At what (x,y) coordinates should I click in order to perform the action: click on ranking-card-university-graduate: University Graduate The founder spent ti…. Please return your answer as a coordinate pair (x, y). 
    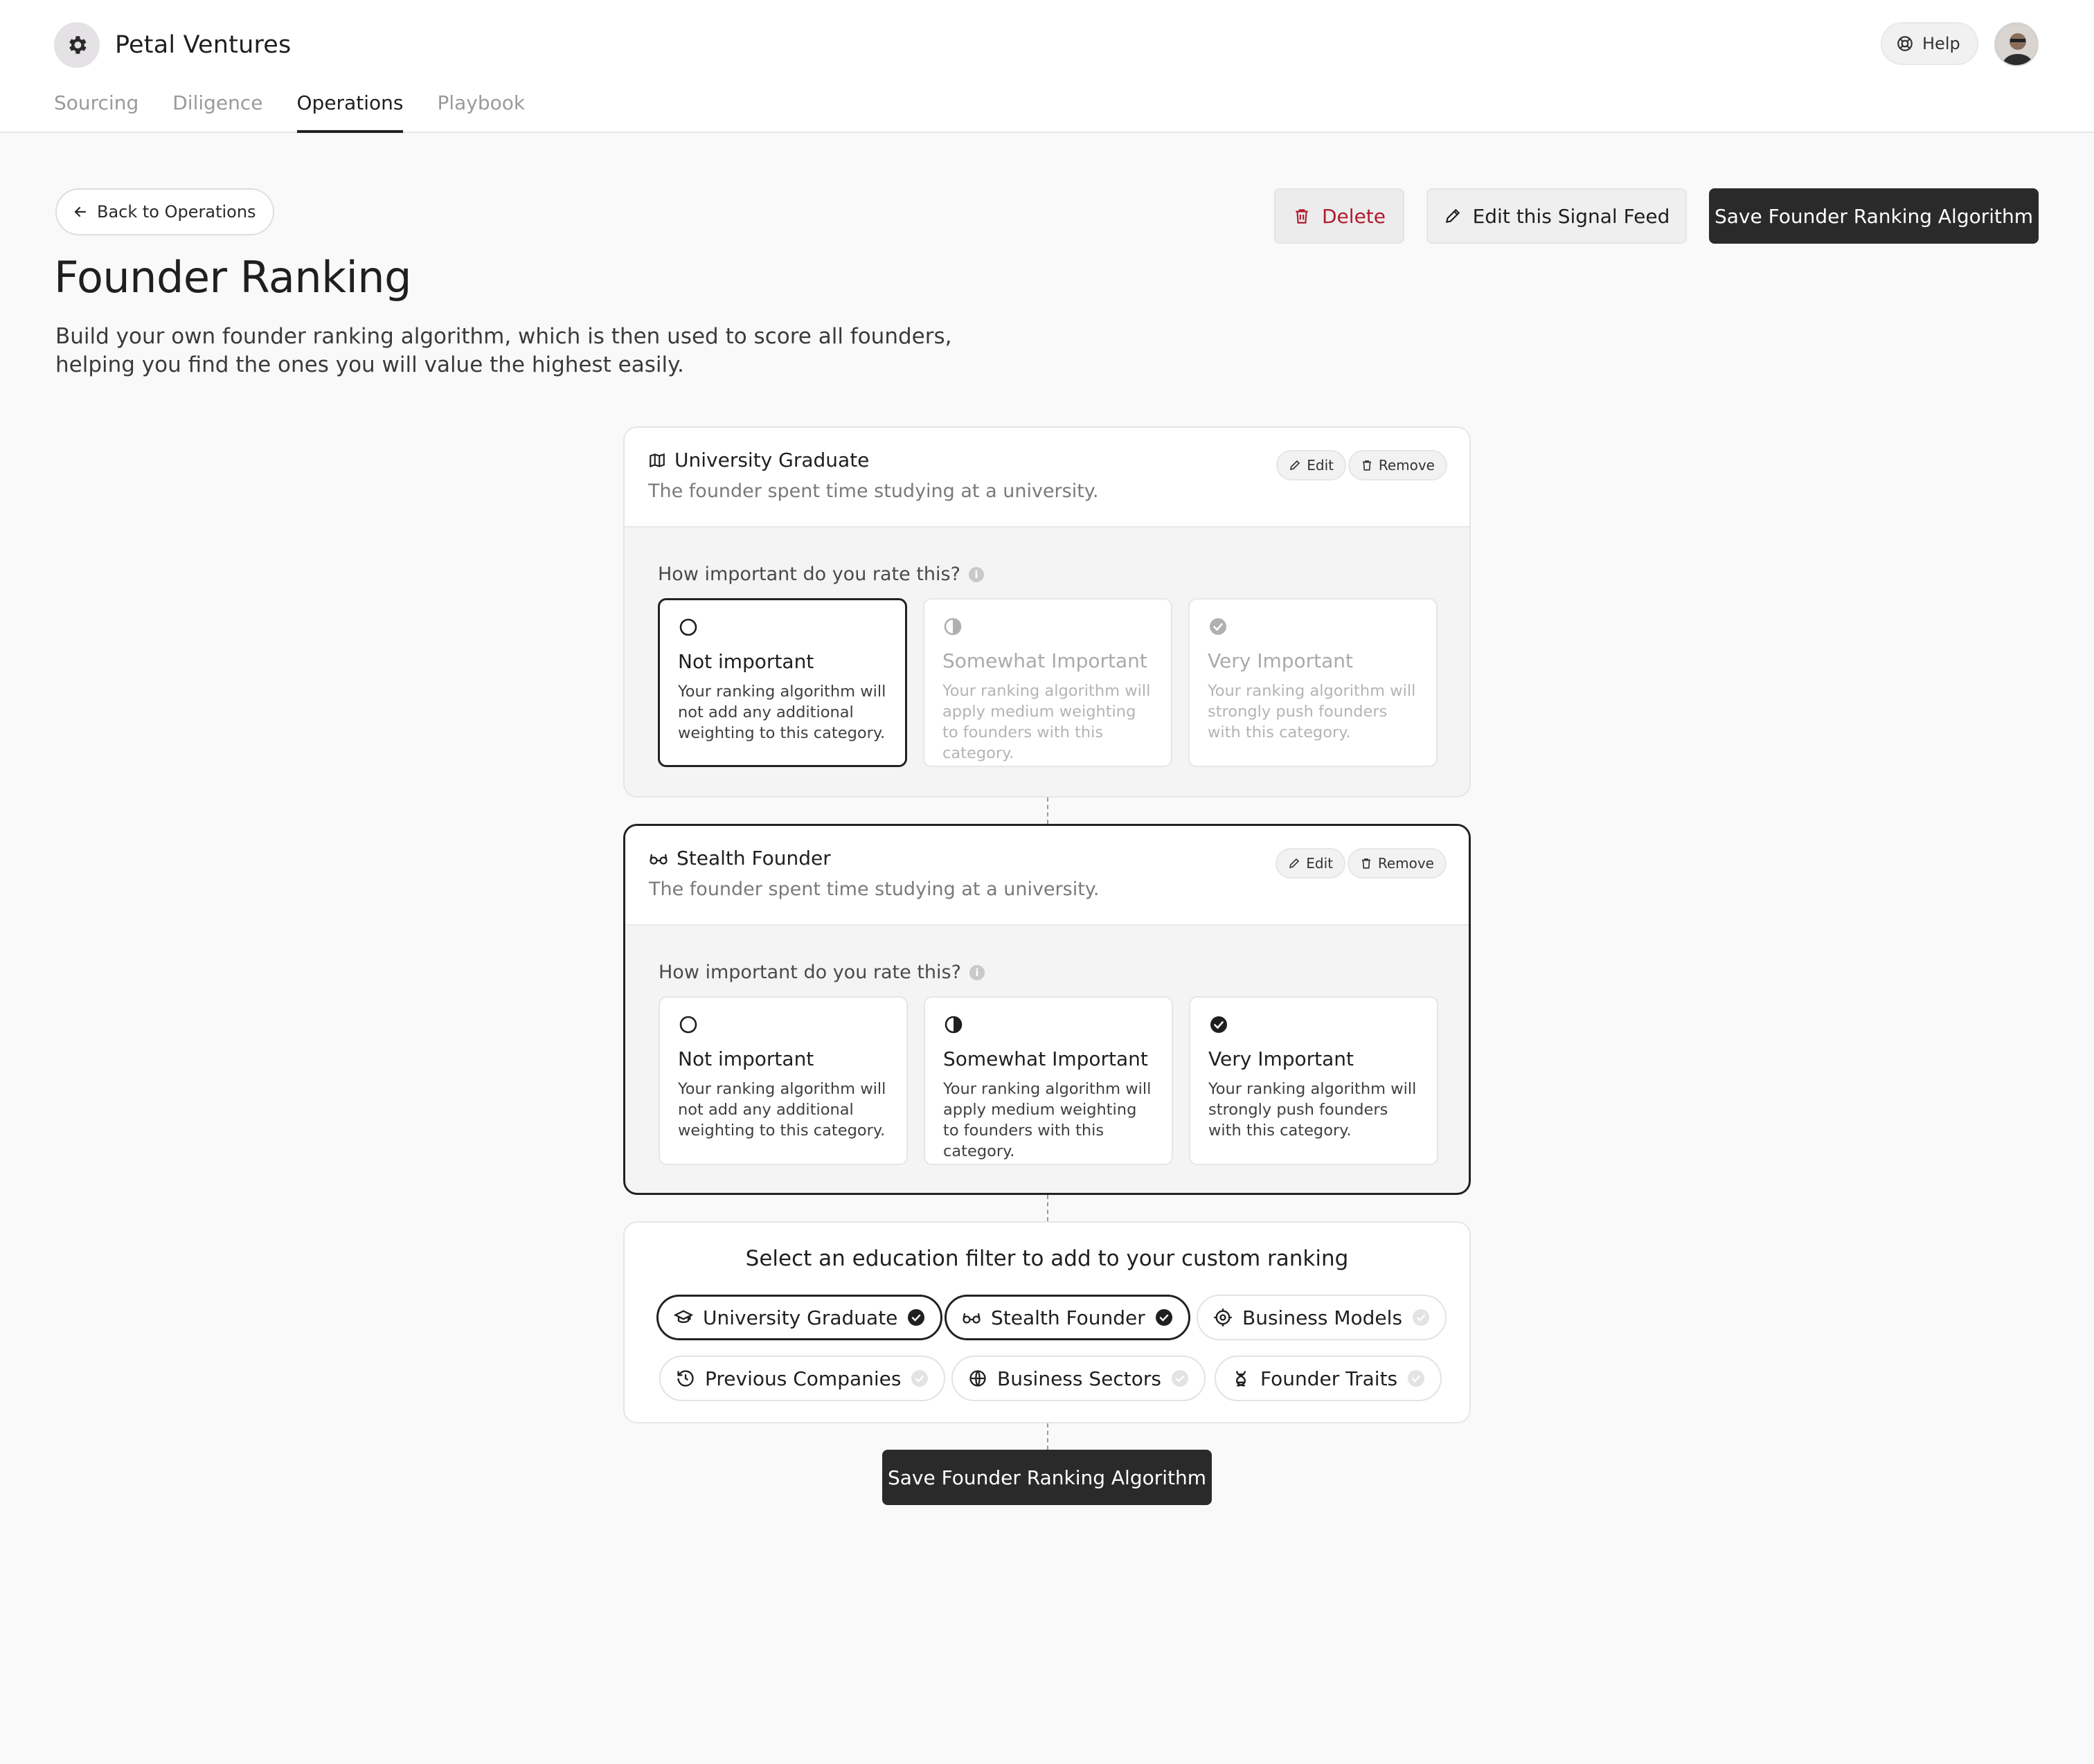
    Looking at the image, I should click on (1047, 612).